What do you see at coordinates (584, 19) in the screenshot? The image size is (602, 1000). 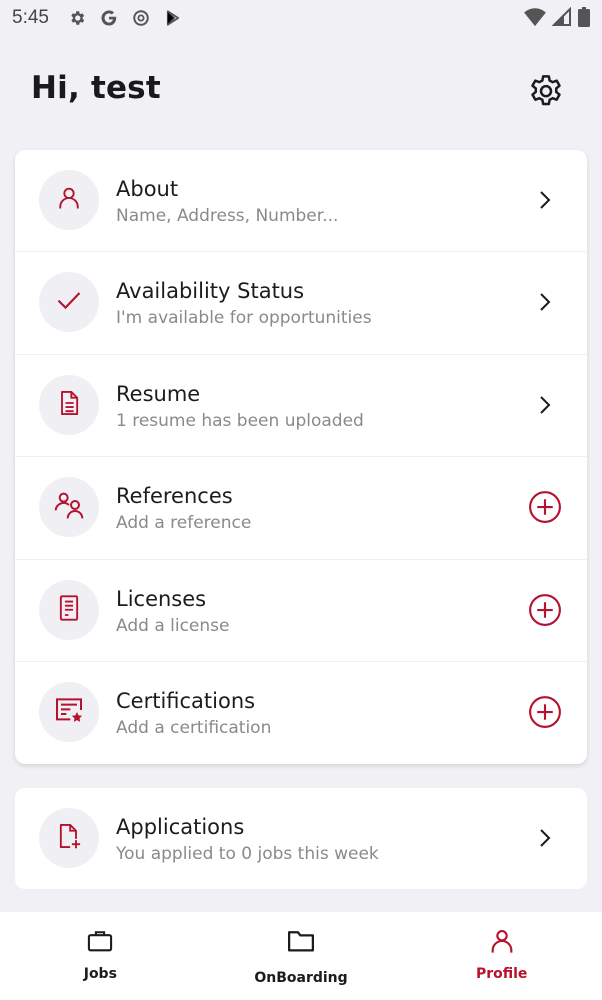 I see `battery-icon` at bounding box center [584, 19].